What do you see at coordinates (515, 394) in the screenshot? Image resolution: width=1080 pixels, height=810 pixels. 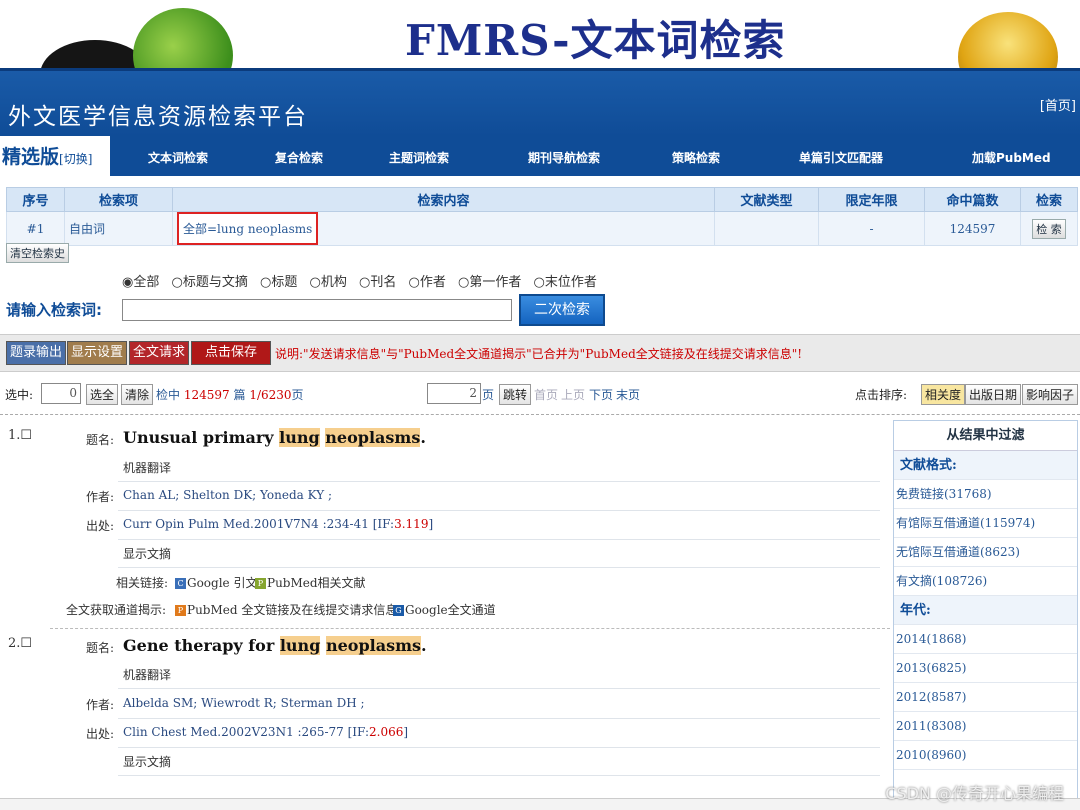 I see `goto-button: 跳转` at bounding box center [515, 394].